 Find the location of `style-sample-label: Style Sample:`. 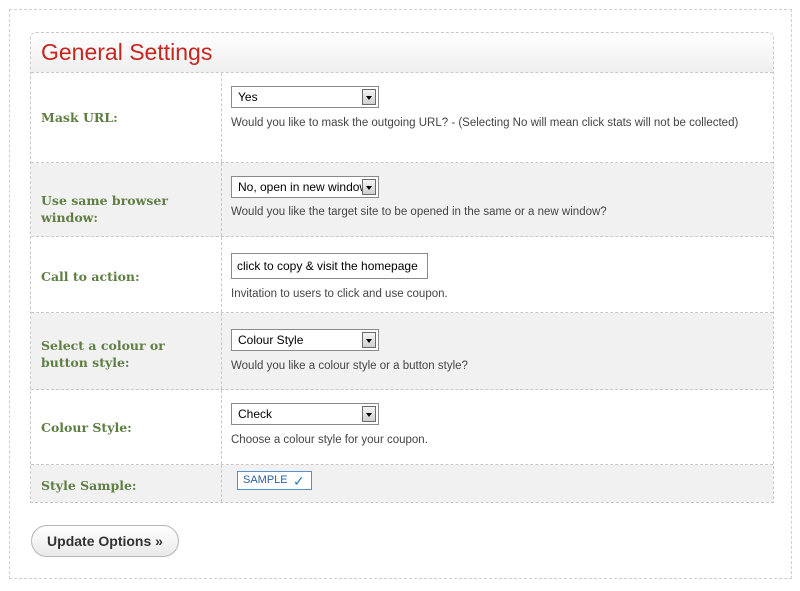

style-sample-label: Style Sample: is located at coordinates (89, 485).